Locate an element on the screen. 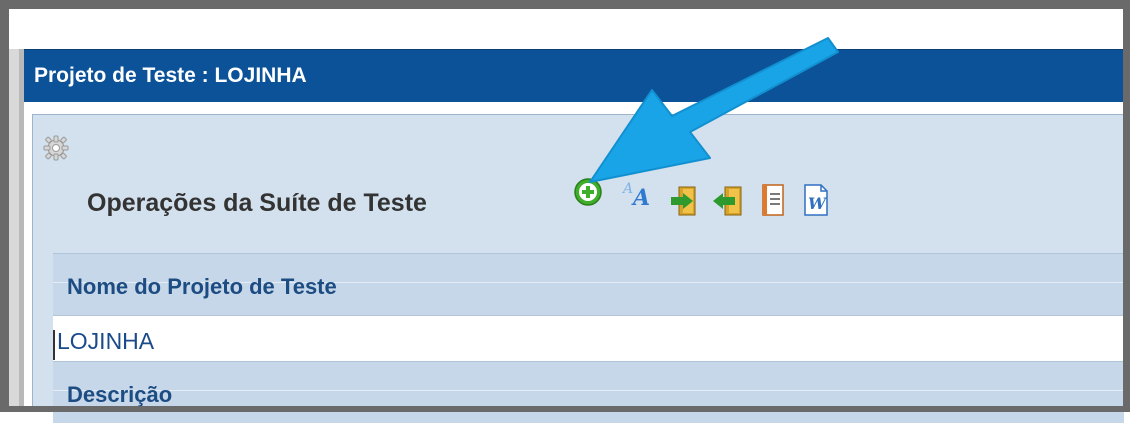  gear-icon is located at coordinates (56, 148).